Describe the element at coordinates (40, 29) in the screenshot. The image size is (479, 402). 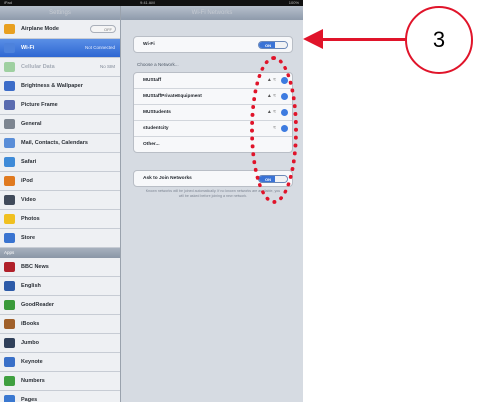
I see `sidebar-item-label: Airplane Mode` at that location.